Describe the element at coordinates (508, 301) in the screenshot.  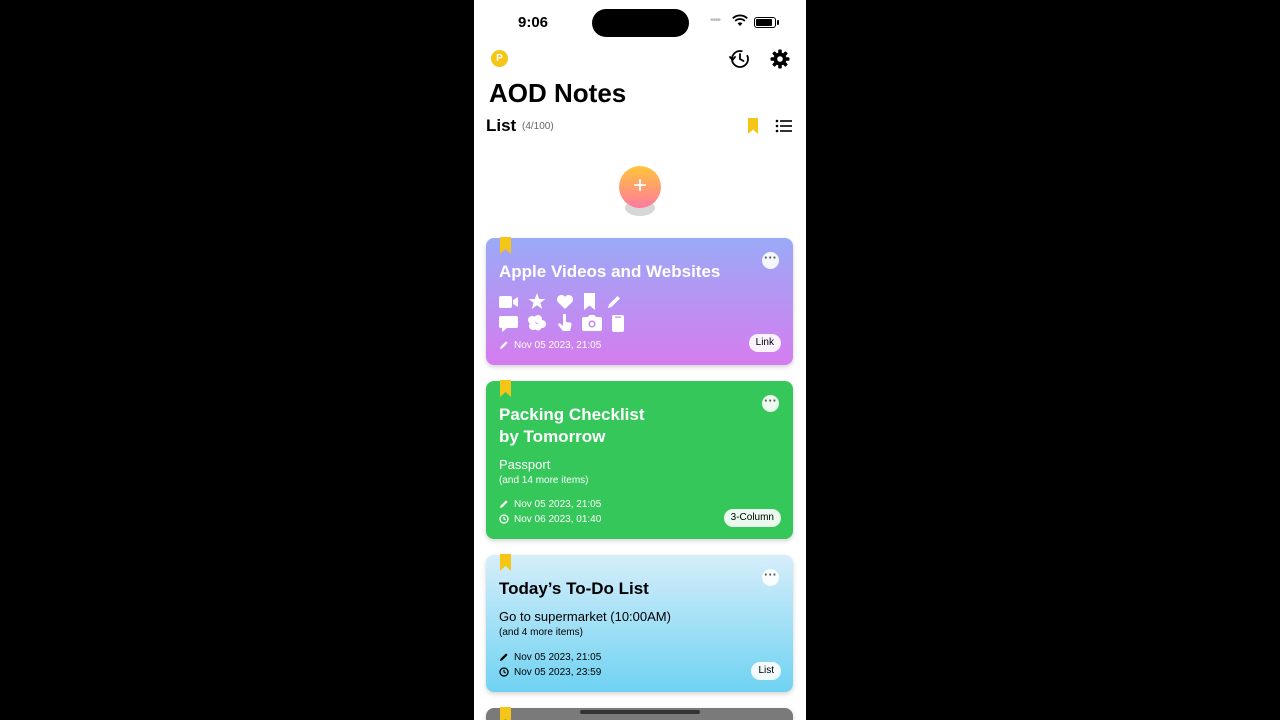
I see `video-icon` at that location.